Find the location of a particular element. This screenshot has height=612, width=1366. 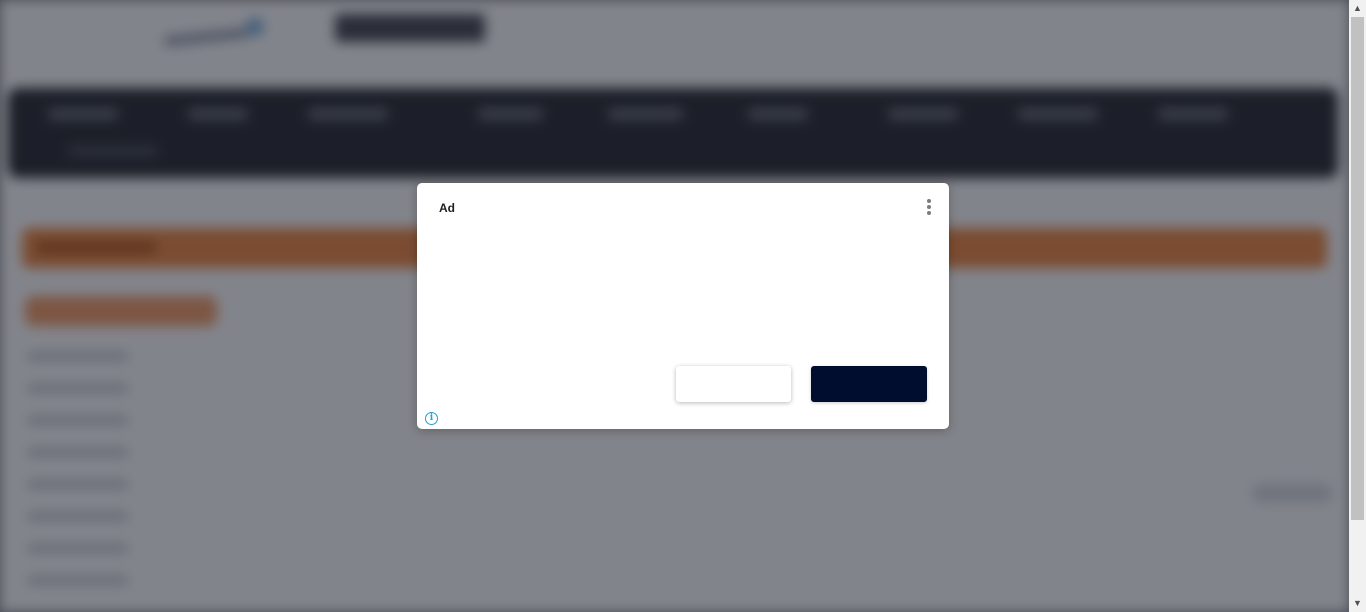

scroll-up-arrow-icon: ▲ is located at coordinates (1357, 8).